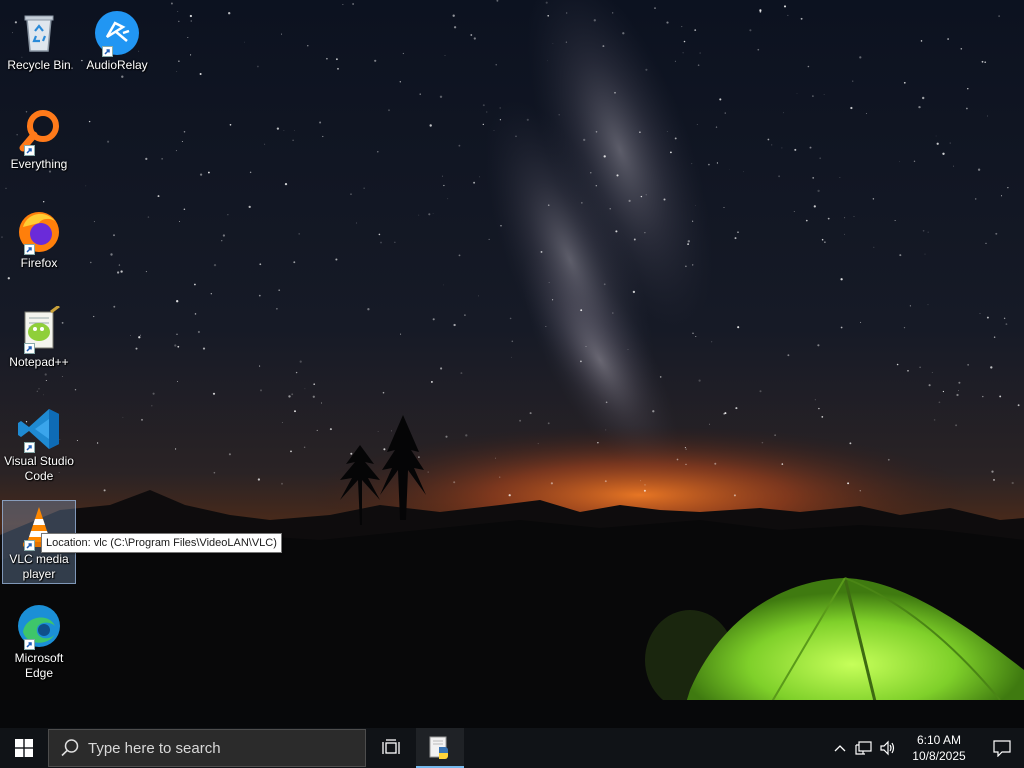 This screenshot has width=1024, height=768. What do you see at coordinates (939, 748) in the screenshot?
I see `taskbar-clock: 6:10 AM 10/8/2025` at bounding box center [939, 748].